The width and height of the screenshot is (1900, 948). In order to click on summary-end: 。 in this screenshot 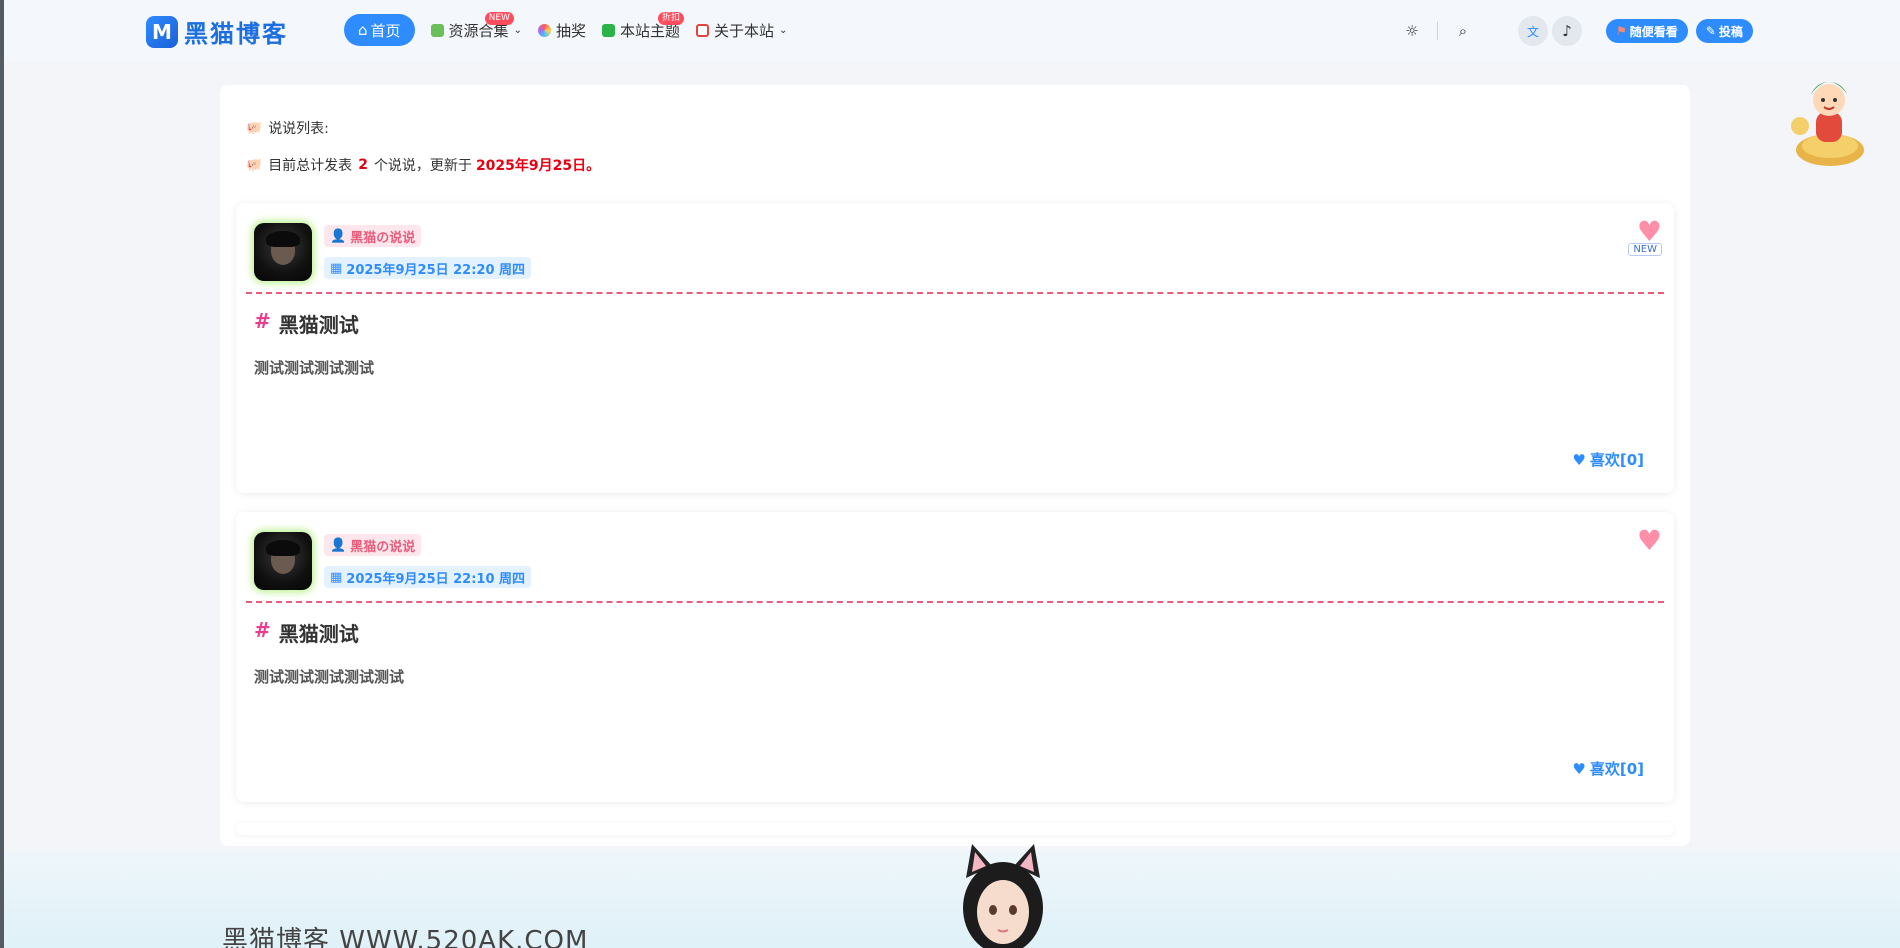, I will do `click(593, 166)`.